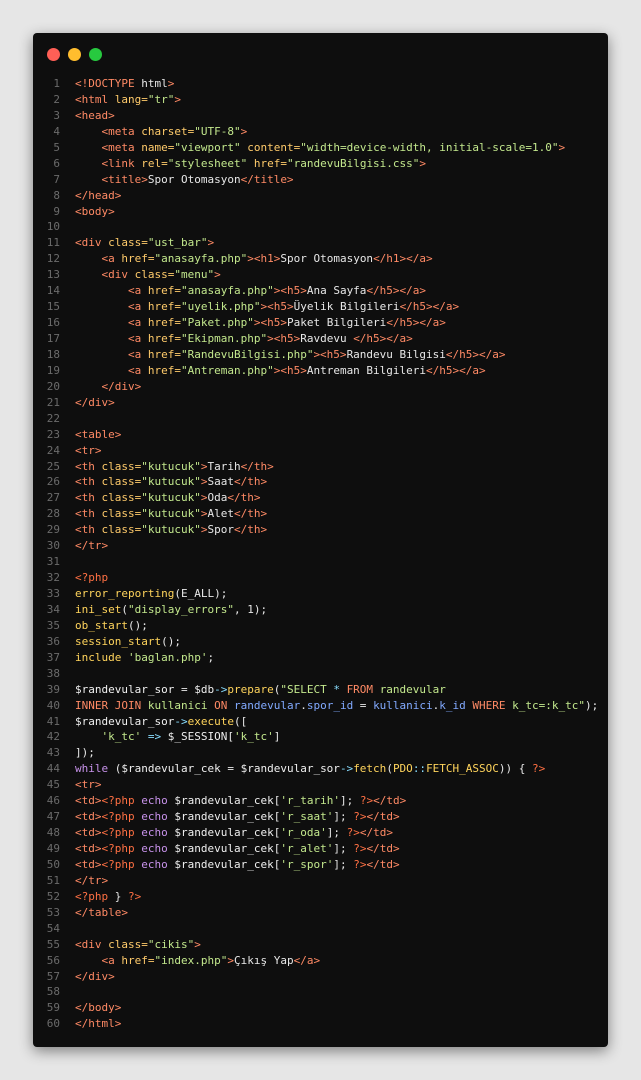 The image size is (641, 1080). Describe the element at coordinates (121, 466) in the screenshot. I see `code-token: class=` at that location.